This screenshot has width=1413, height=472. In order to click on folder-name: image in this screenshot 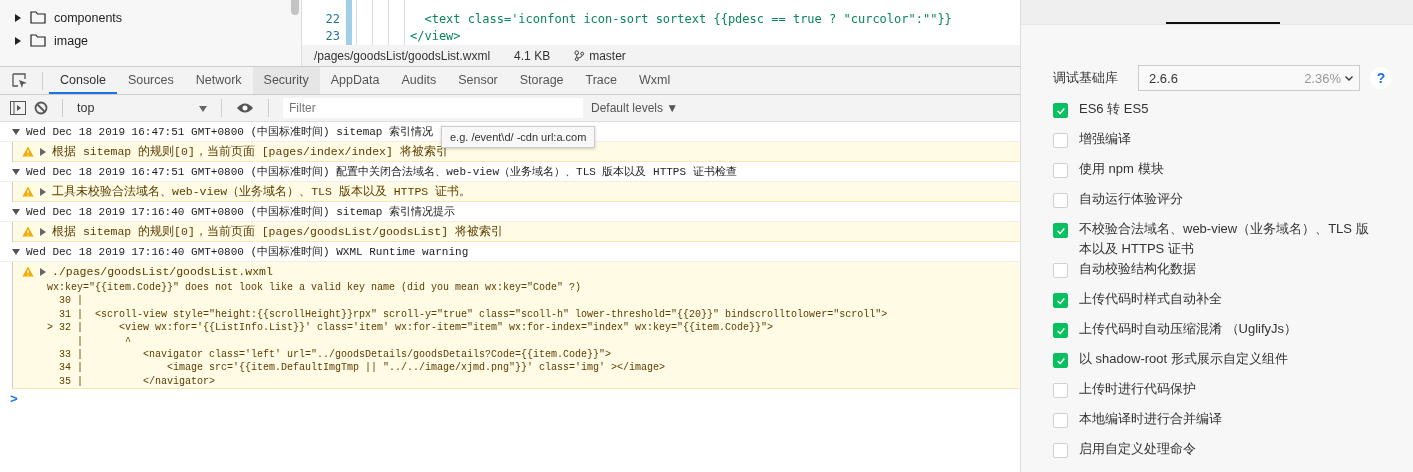, I will do `click(71, 40)`.